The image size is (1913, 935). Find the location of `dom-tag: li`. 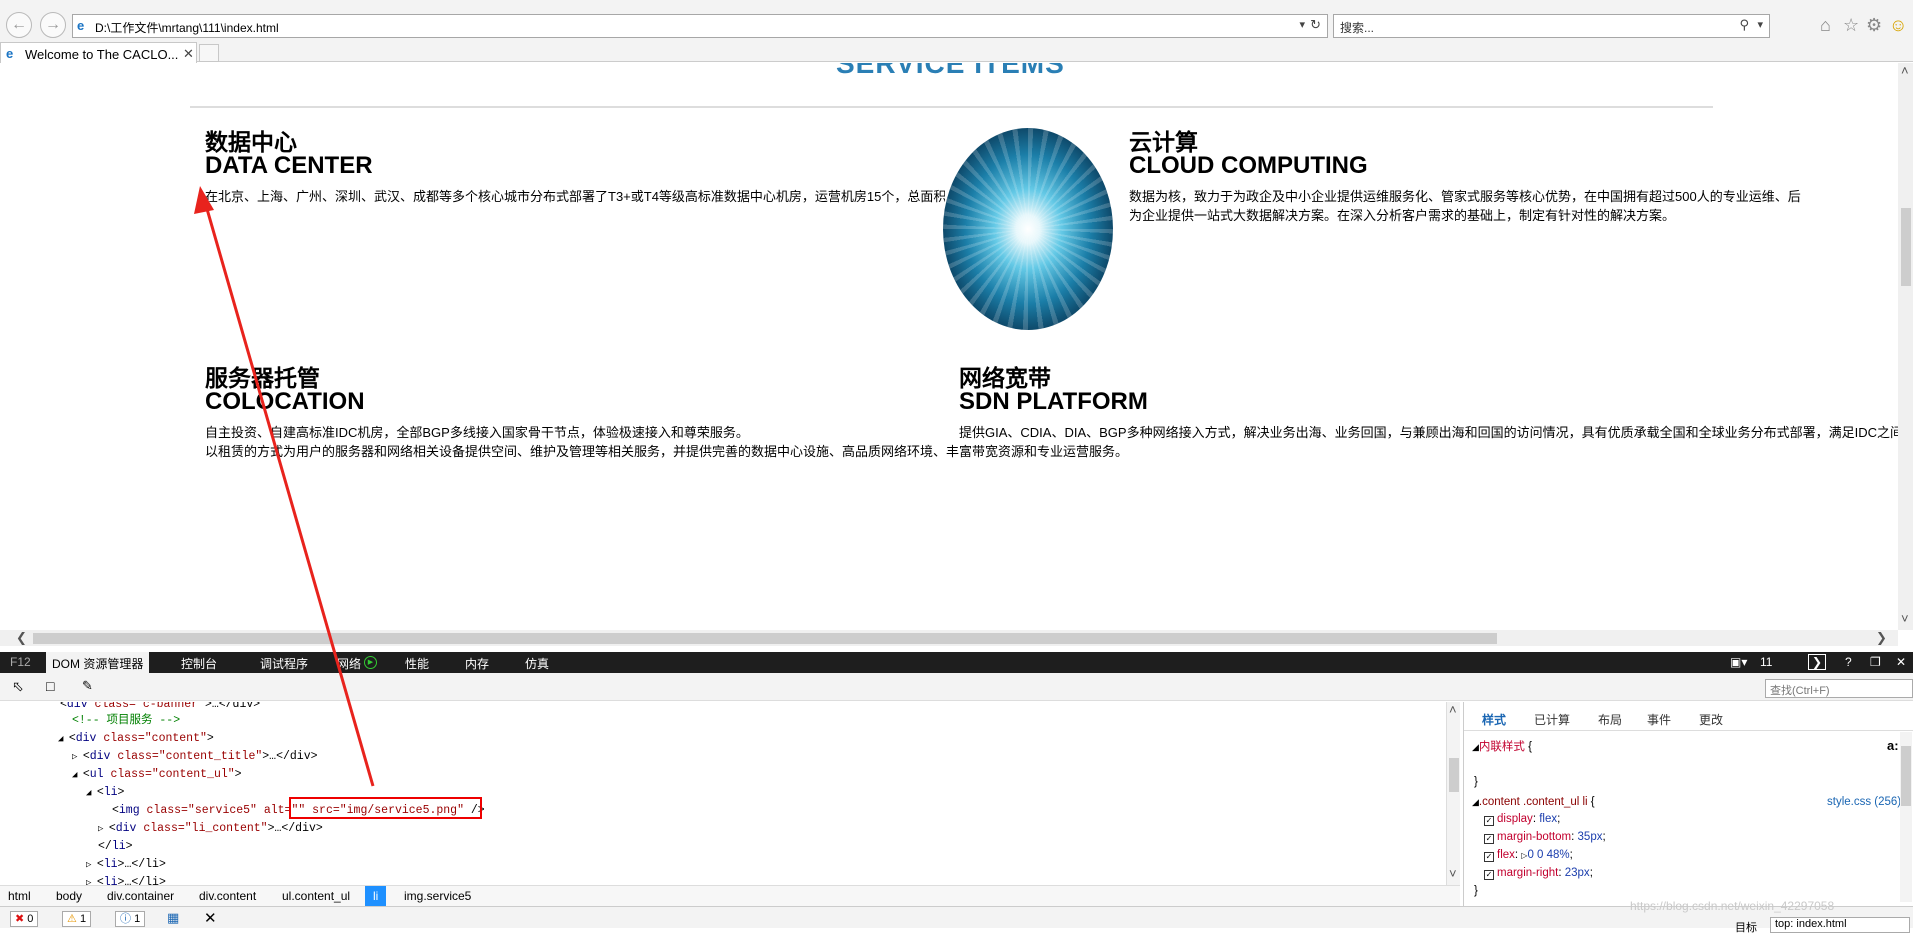

dom-tag: li is located at coordinates (110, 864).